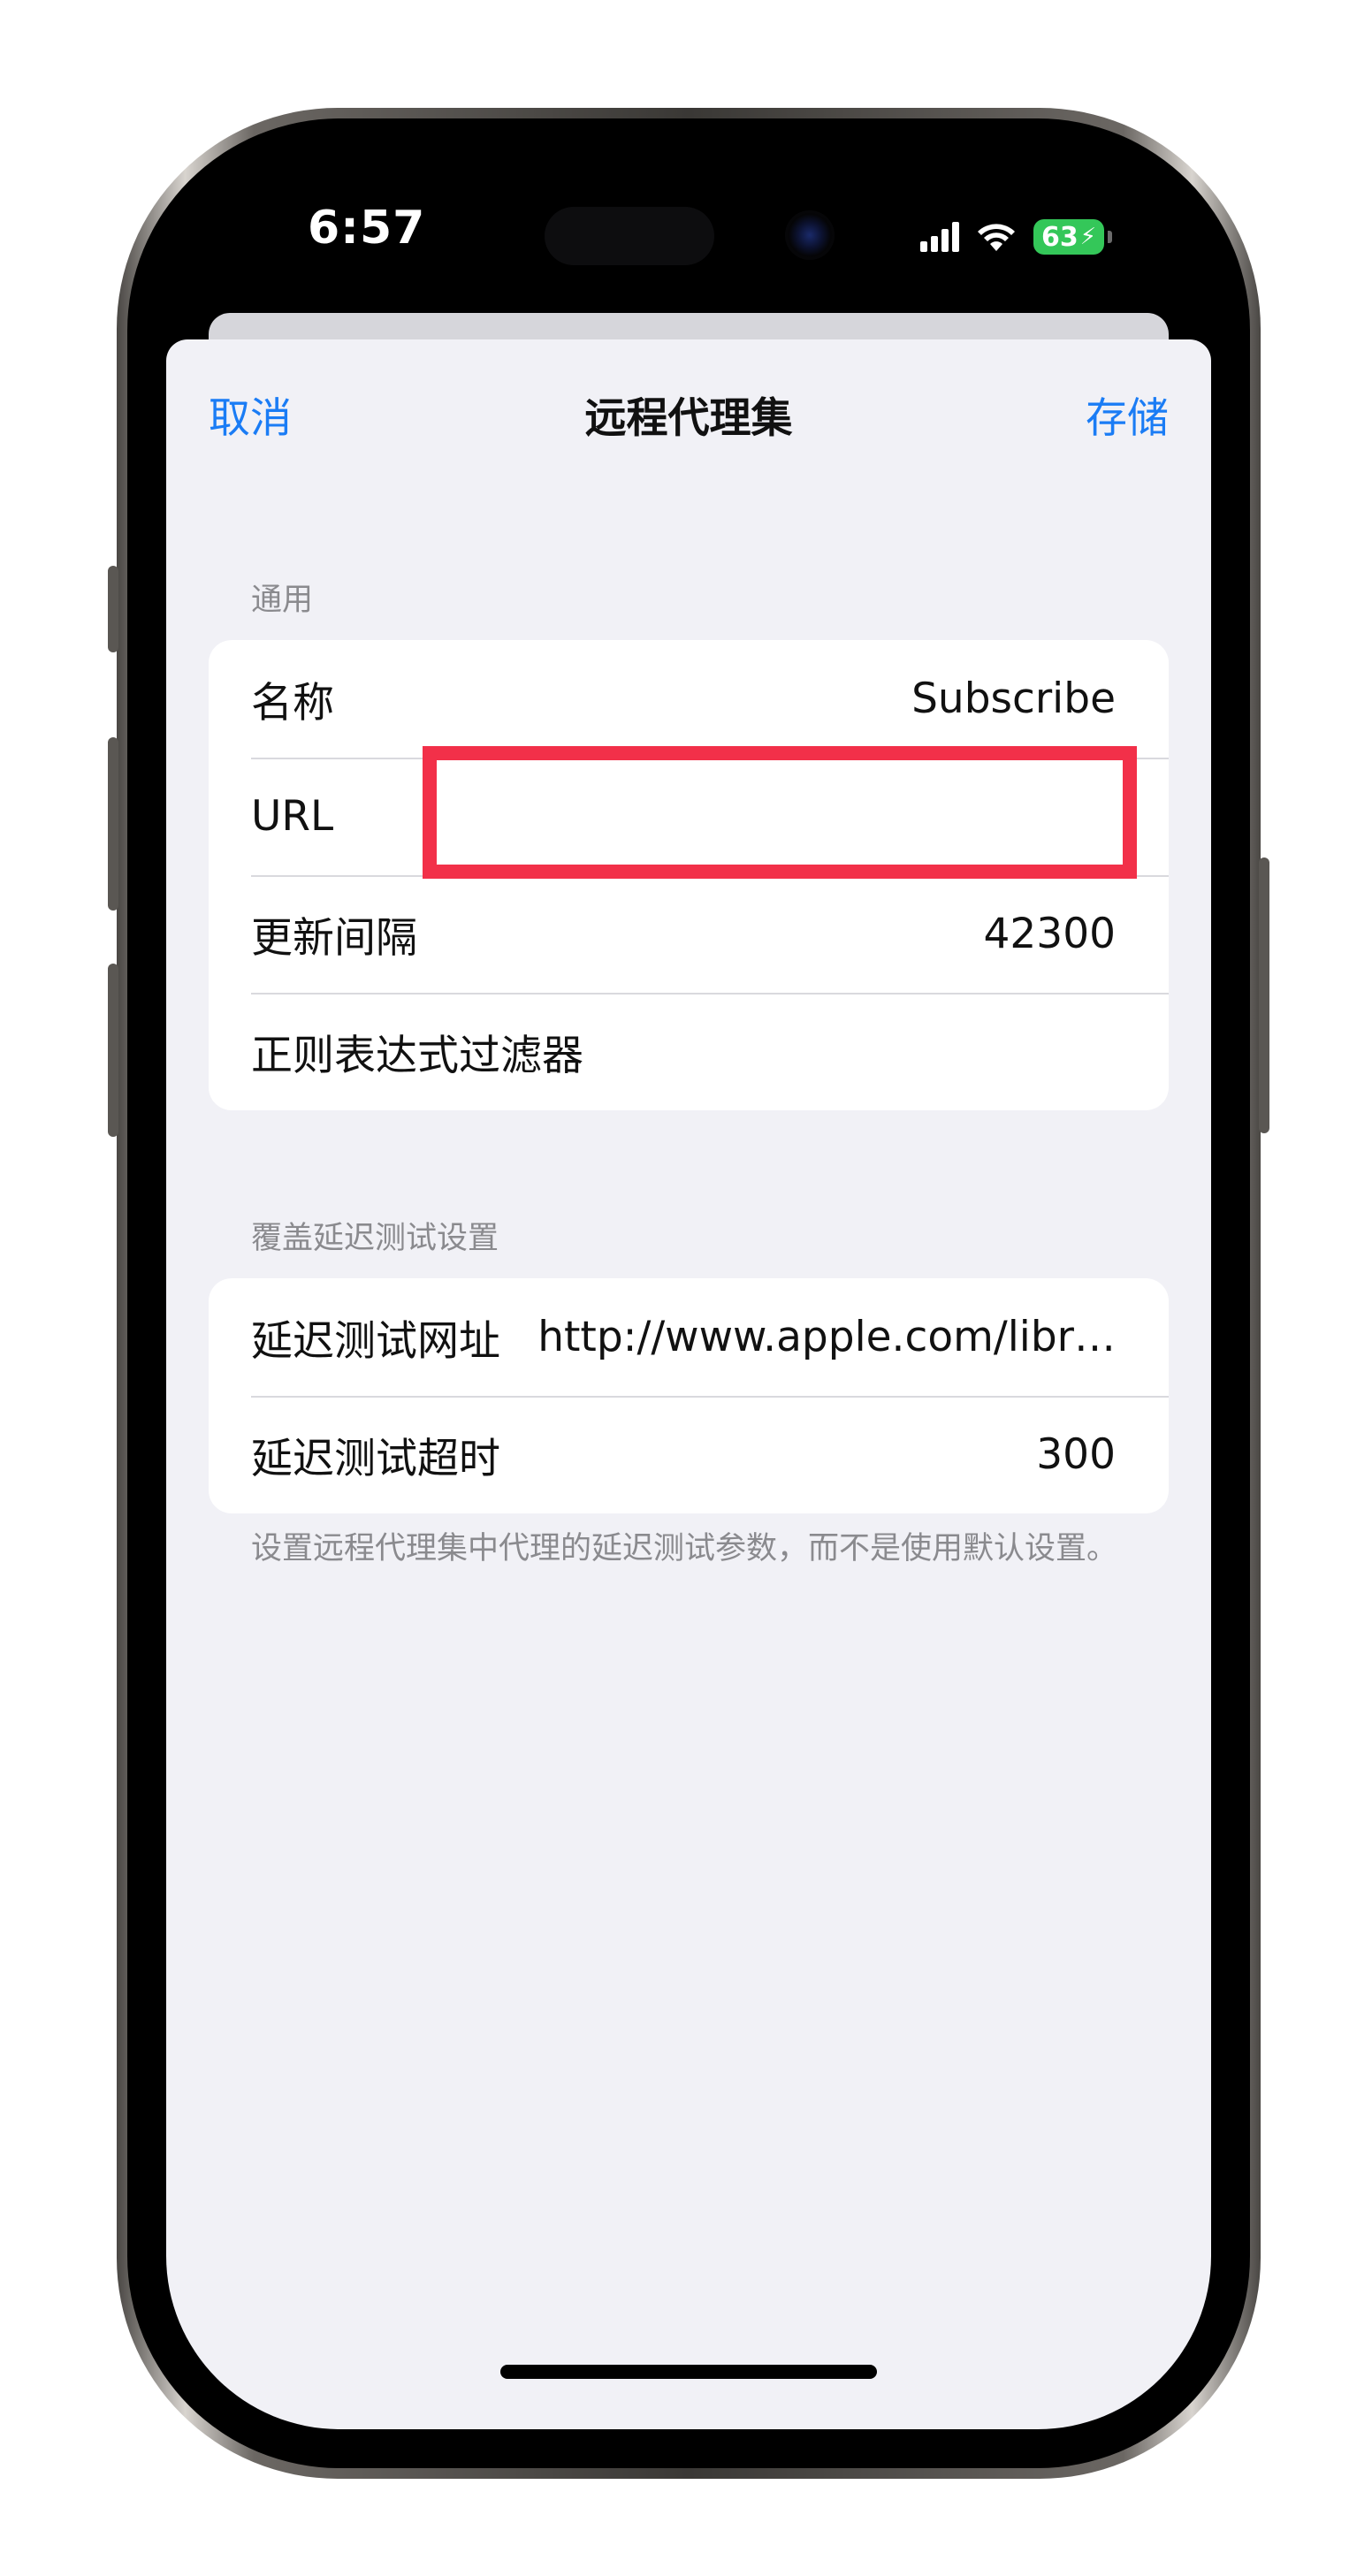  I want to click on save-button: 存储, so click(1127, 414).